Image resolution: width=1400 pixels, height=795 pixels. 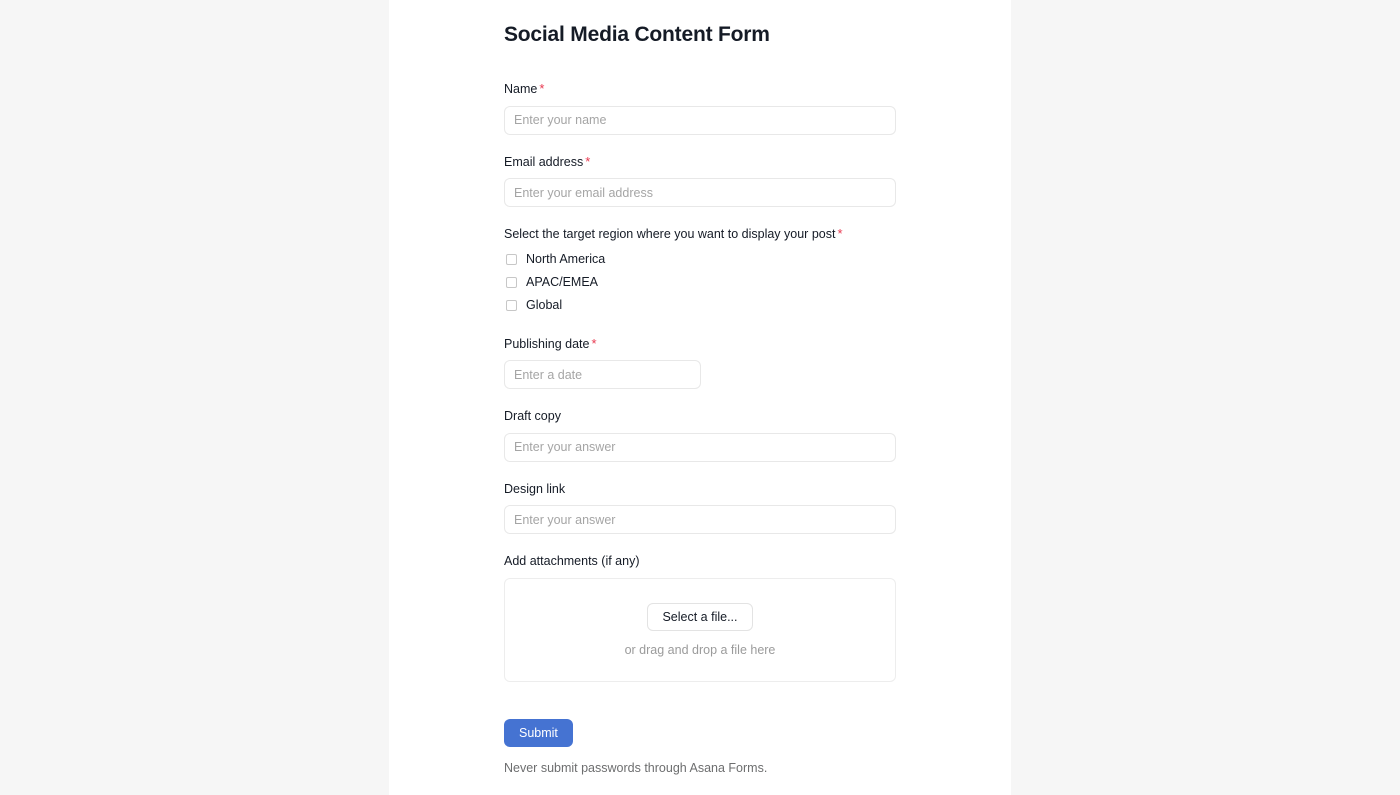 What do you see at coordinates (544, 305) in the screenshot?
I see `checkbox-label-global: Global` at bounding box center [544, 305].